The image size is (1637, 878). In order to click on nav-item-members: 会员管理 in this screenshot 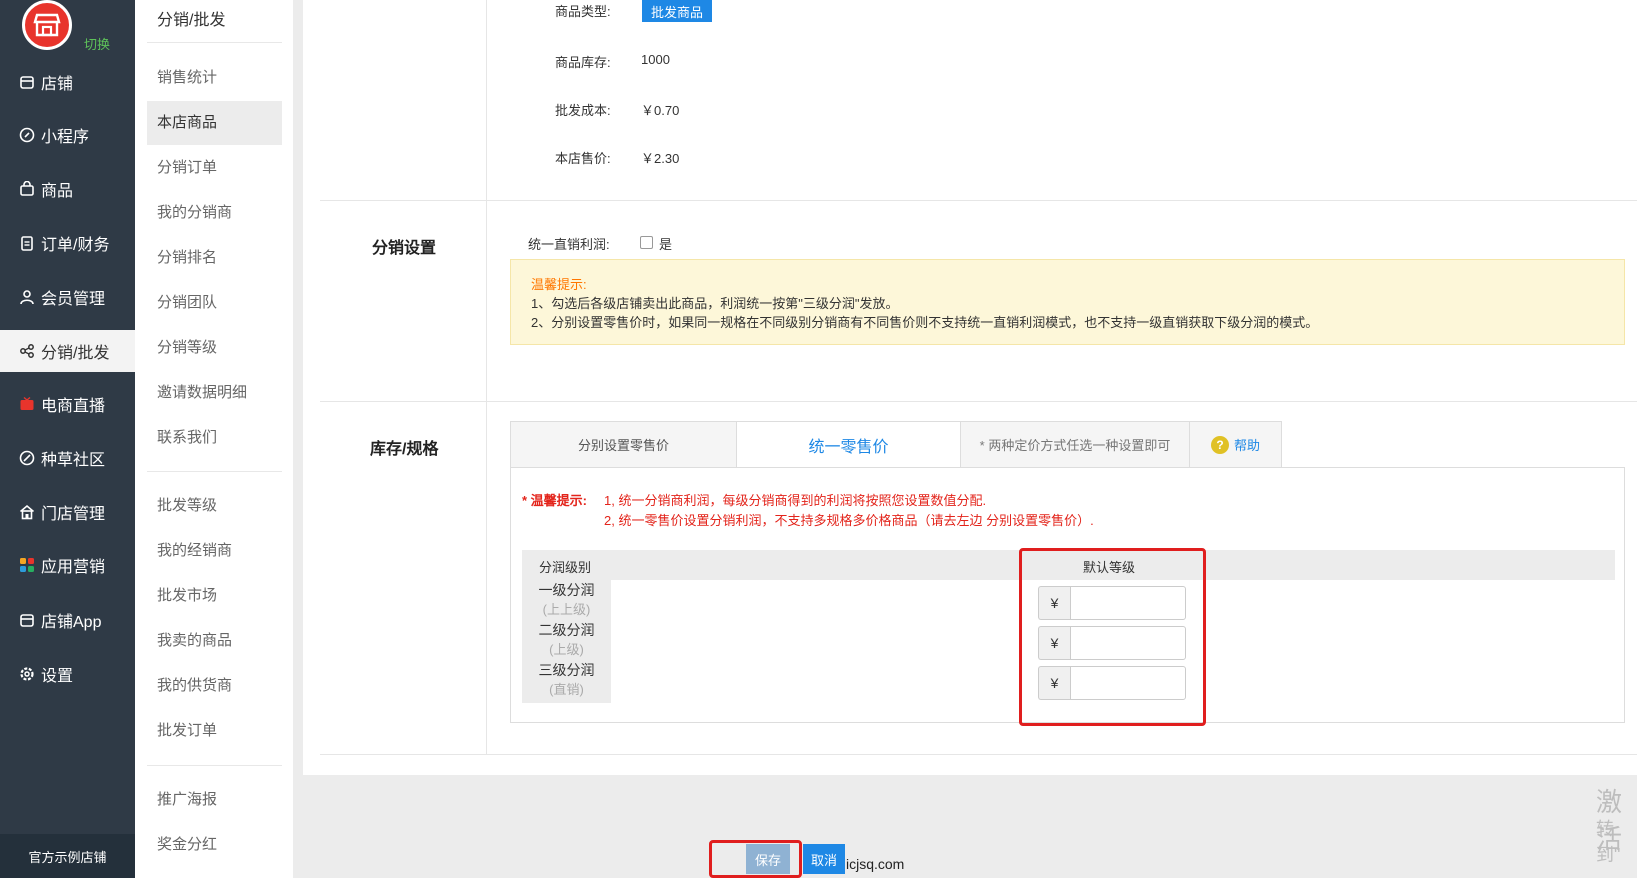, I will do `click(67, 297)`.